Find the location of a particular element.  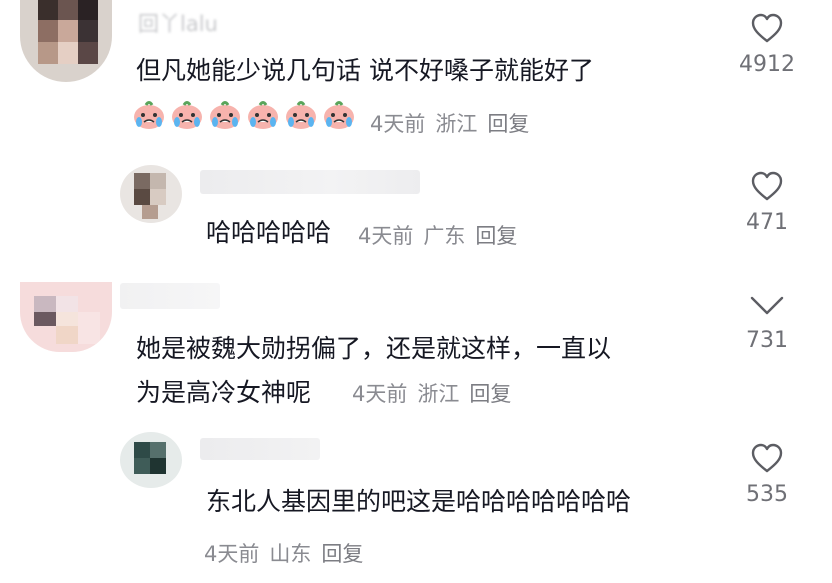

emoji-row is located at coordinates (246, 119).